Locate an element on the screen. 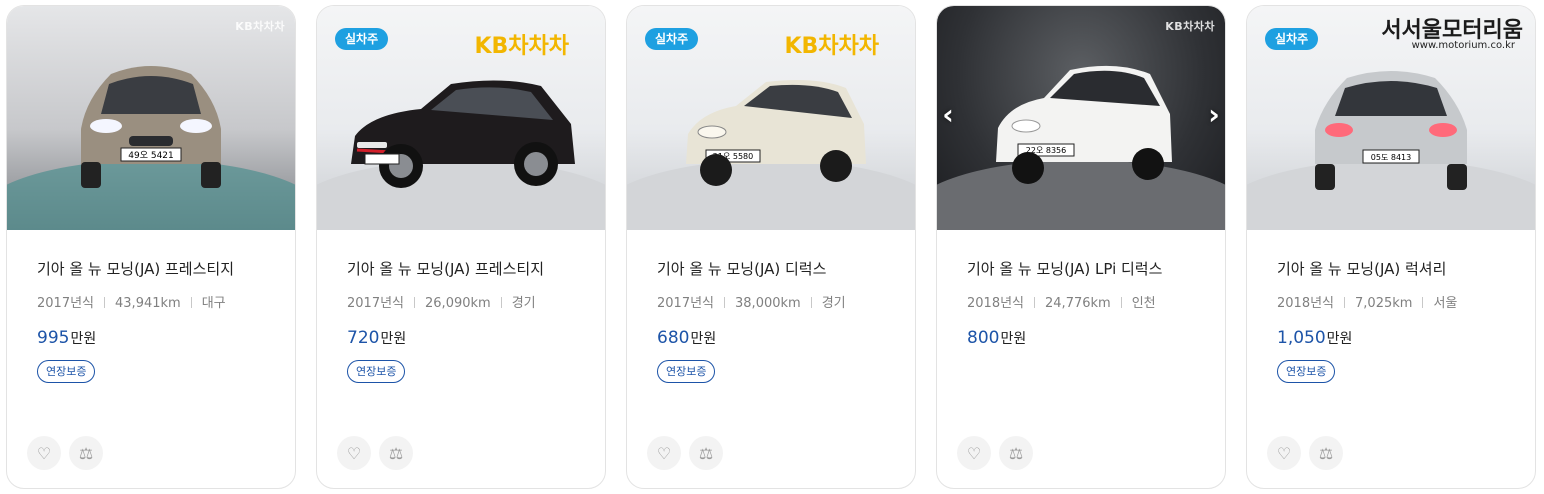 The width and height of the screenshot is (1544, 494). price-value: 800 is located at coordinates (983, 338).